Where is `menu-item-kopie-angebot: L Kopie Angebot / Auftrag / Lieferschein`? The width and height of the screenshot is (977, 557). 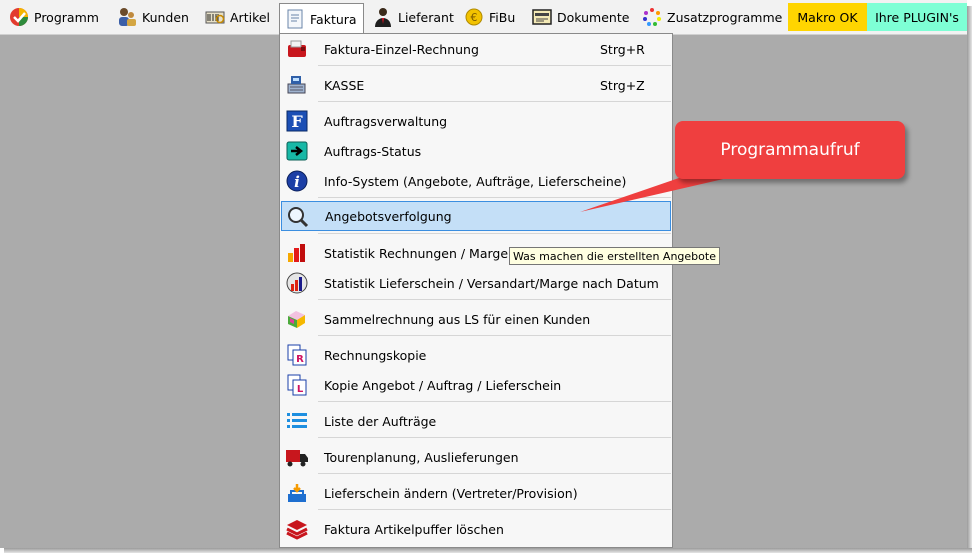 menu-item-kopie-angebot: L Kopie Angebot / Auftrag / Lieferschein is located at coordinates (476, 385).